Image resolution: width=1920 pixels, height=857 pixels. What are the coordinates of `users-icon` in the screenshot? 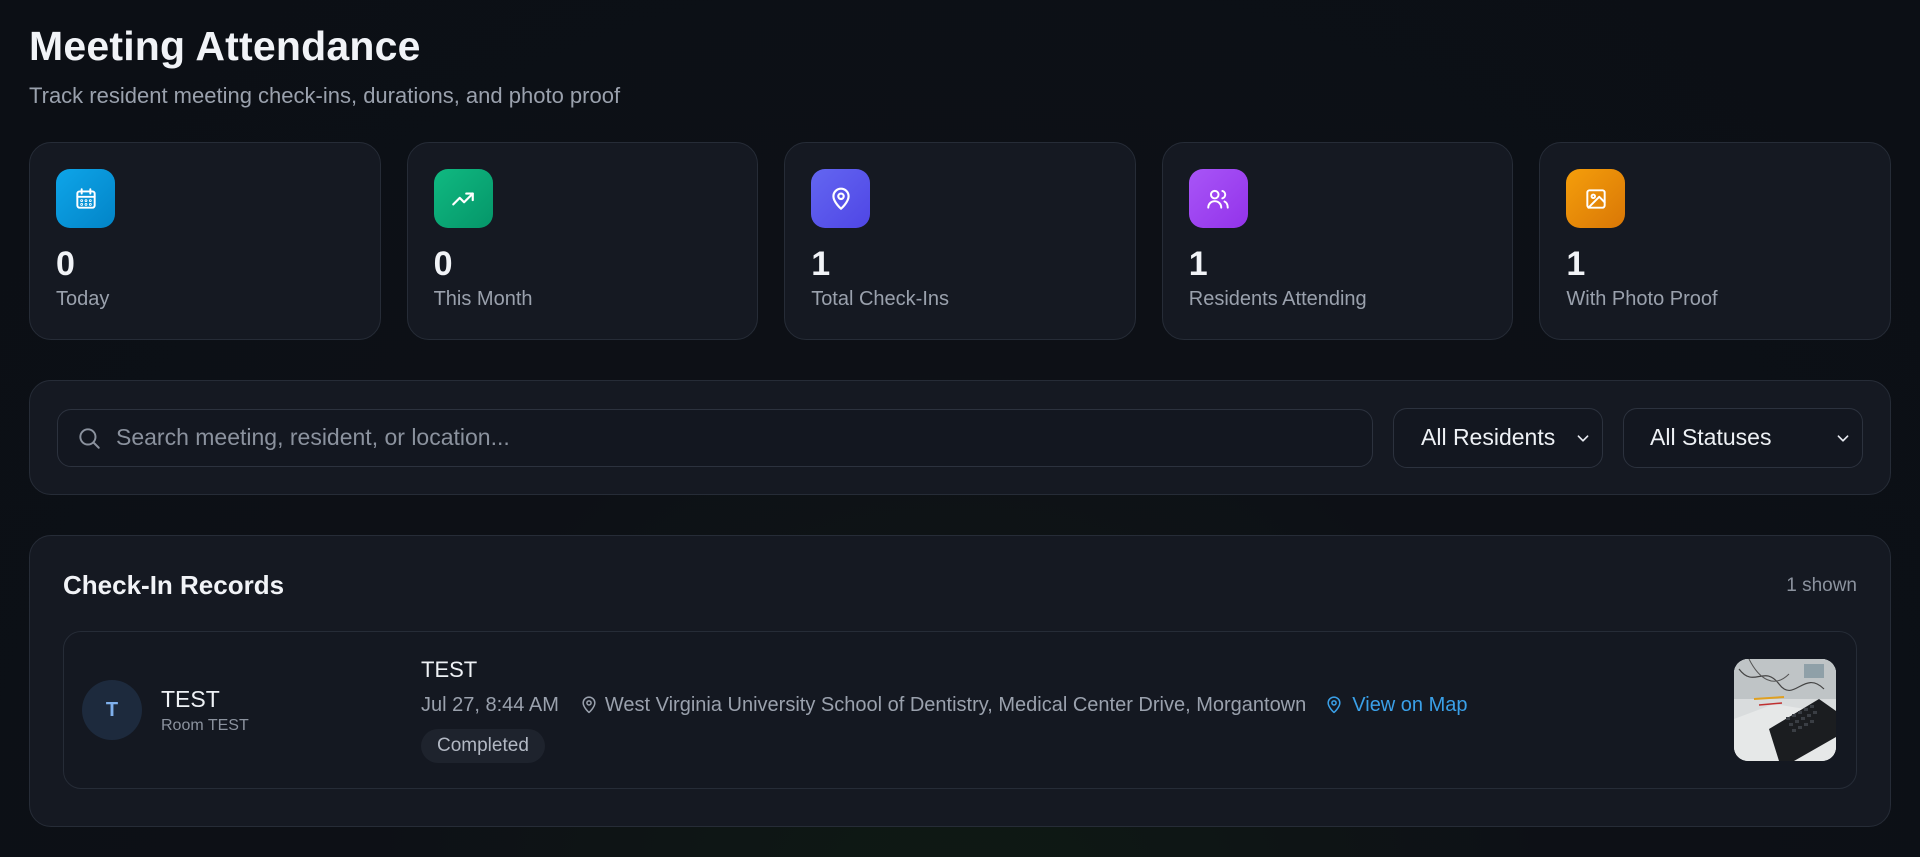 It's located at (1218, 198).